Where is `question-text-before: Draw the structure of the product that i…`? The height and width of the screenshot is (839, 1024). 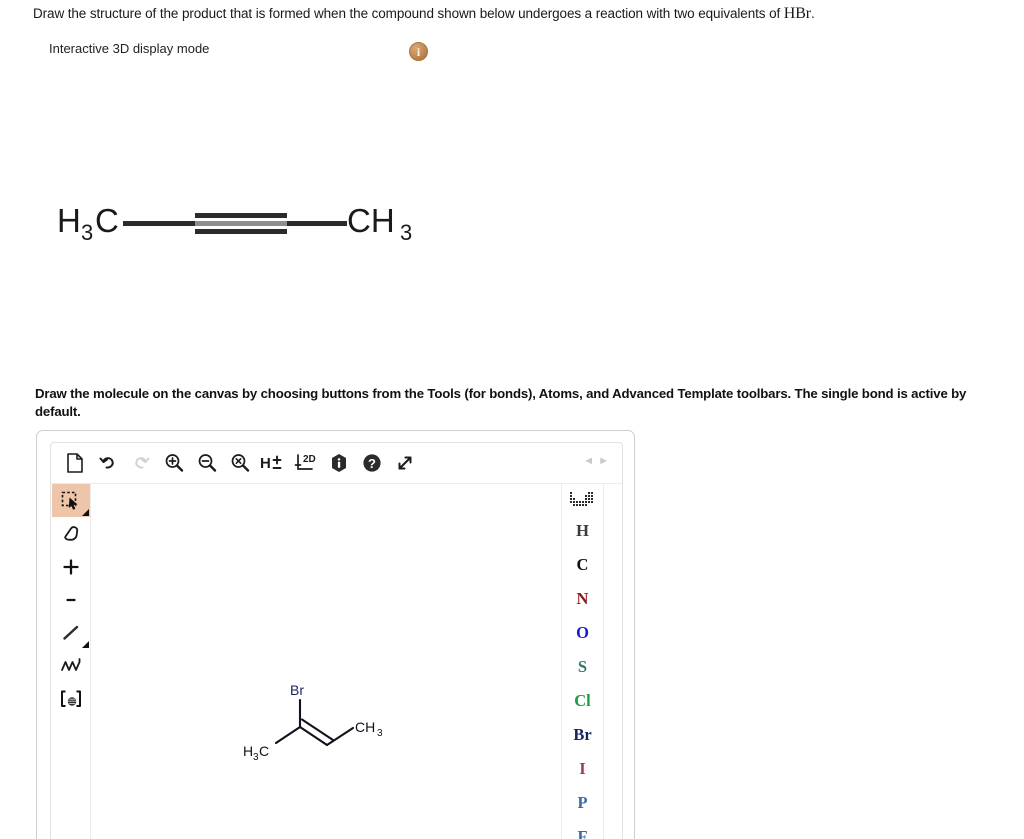
question-text-before: Draw the structure of the product that i… is located at coordinates (408, 13).